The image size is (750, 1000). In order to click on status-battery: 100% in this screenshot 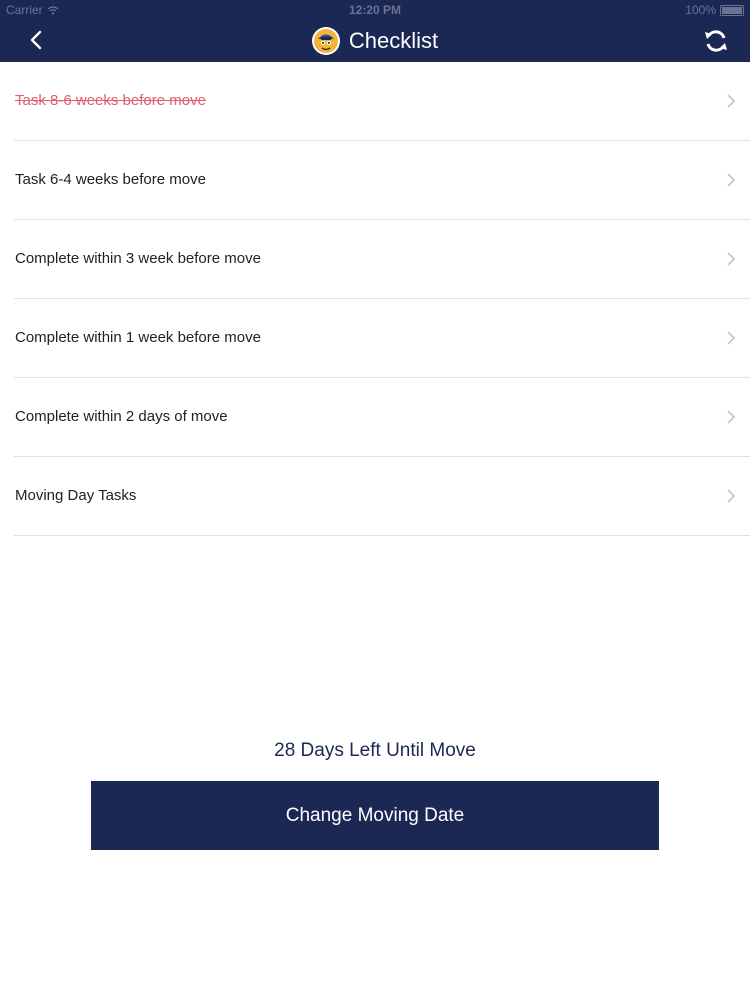, I will do `click(714, 10)`.